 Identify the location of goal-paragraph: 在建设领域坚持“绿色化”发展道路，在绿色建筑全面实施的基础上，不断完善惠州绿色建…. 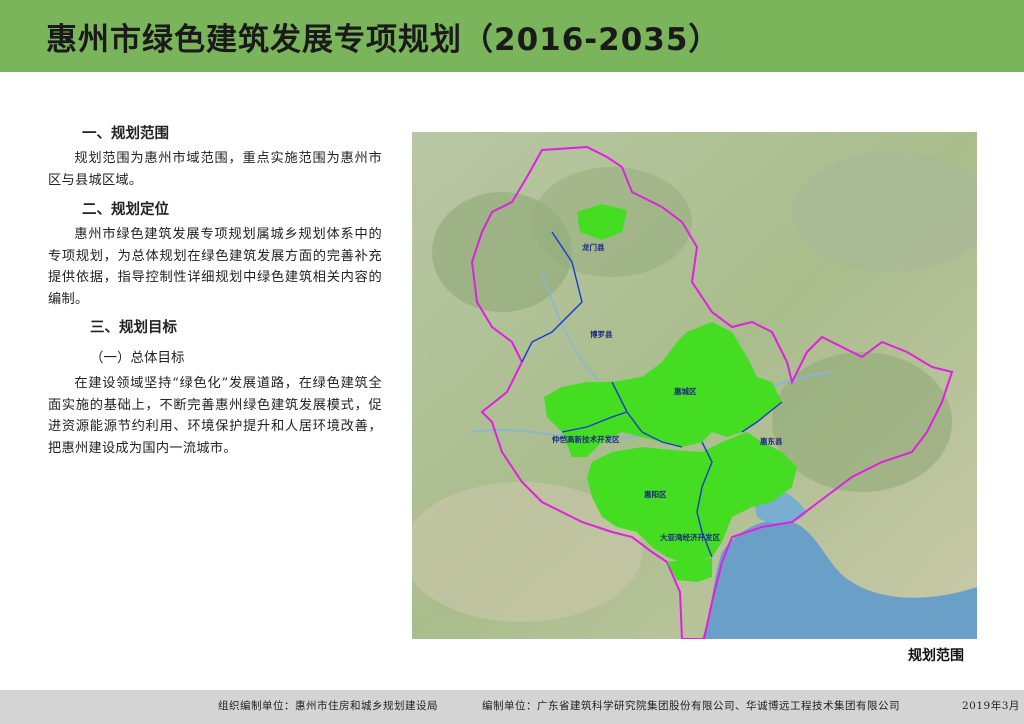
(215, 416).